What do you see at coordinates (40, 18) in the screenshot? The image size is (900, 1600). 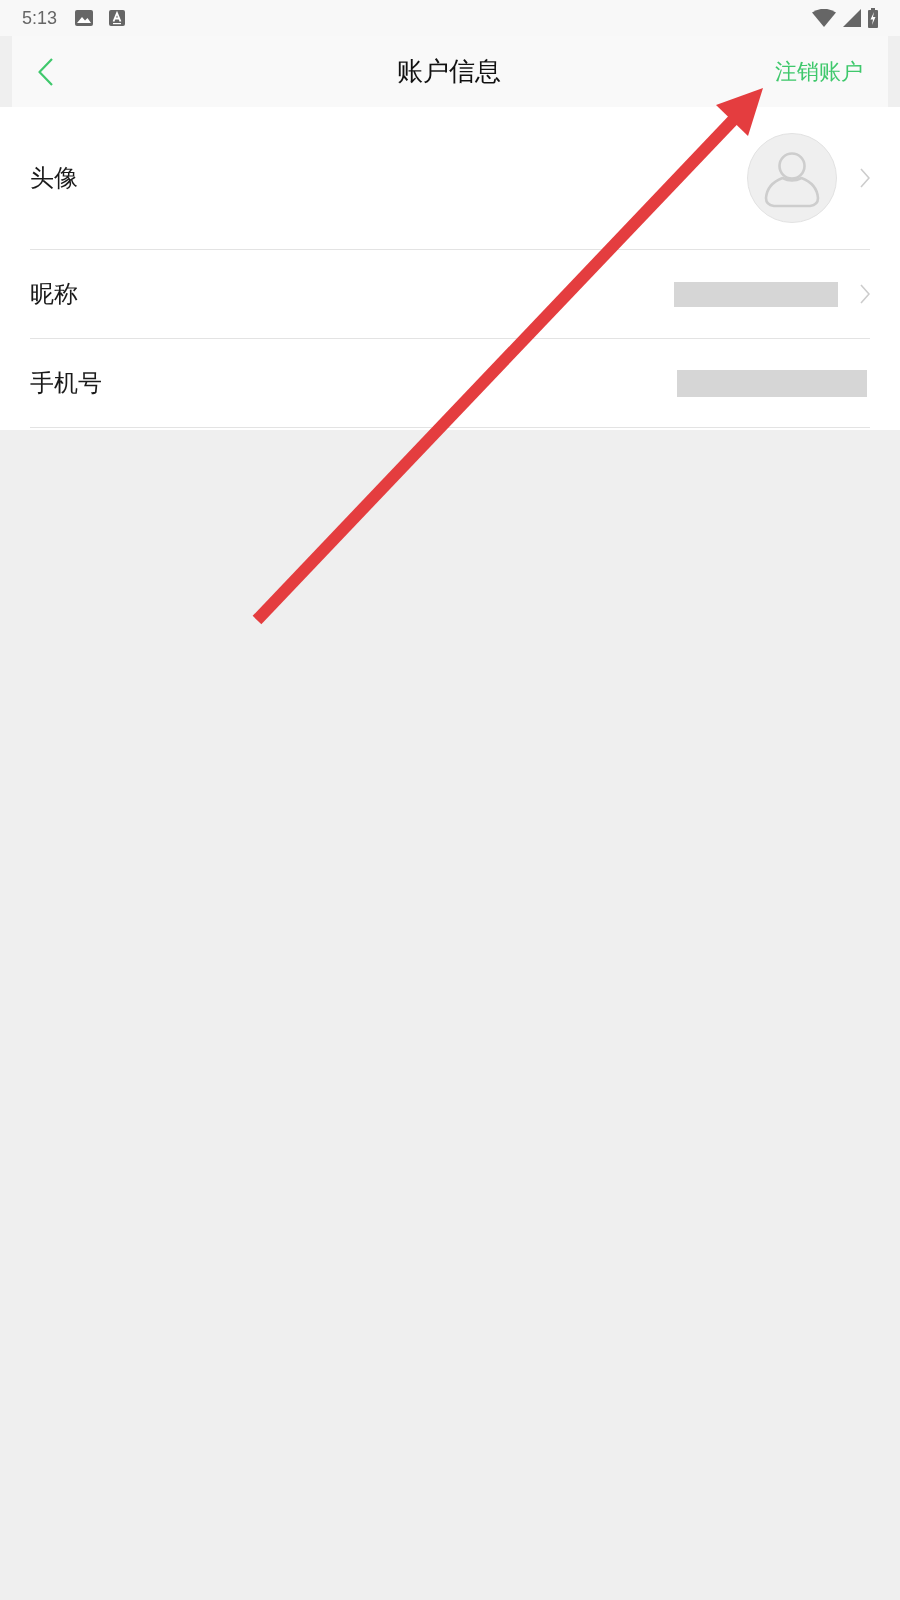 I see `status-time: 5:13` at bounding box center [40, 18].